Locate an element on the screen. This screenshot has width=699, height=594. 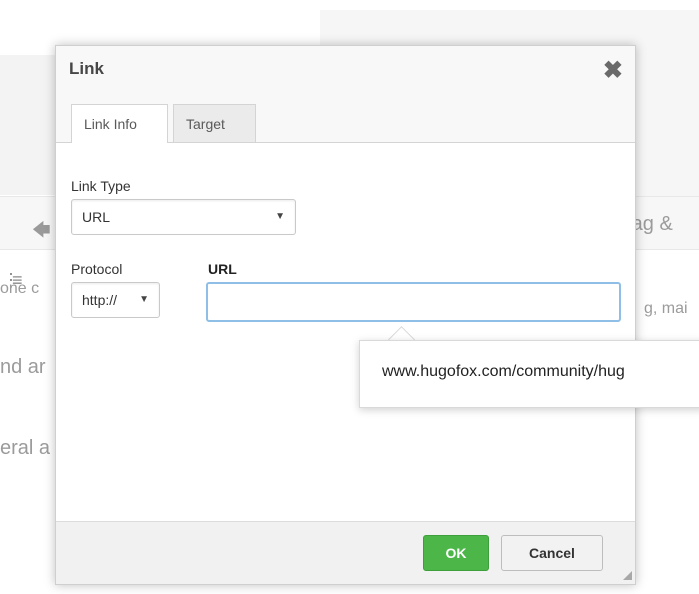
dialog-title: Link is located at coordinates (86, 68).